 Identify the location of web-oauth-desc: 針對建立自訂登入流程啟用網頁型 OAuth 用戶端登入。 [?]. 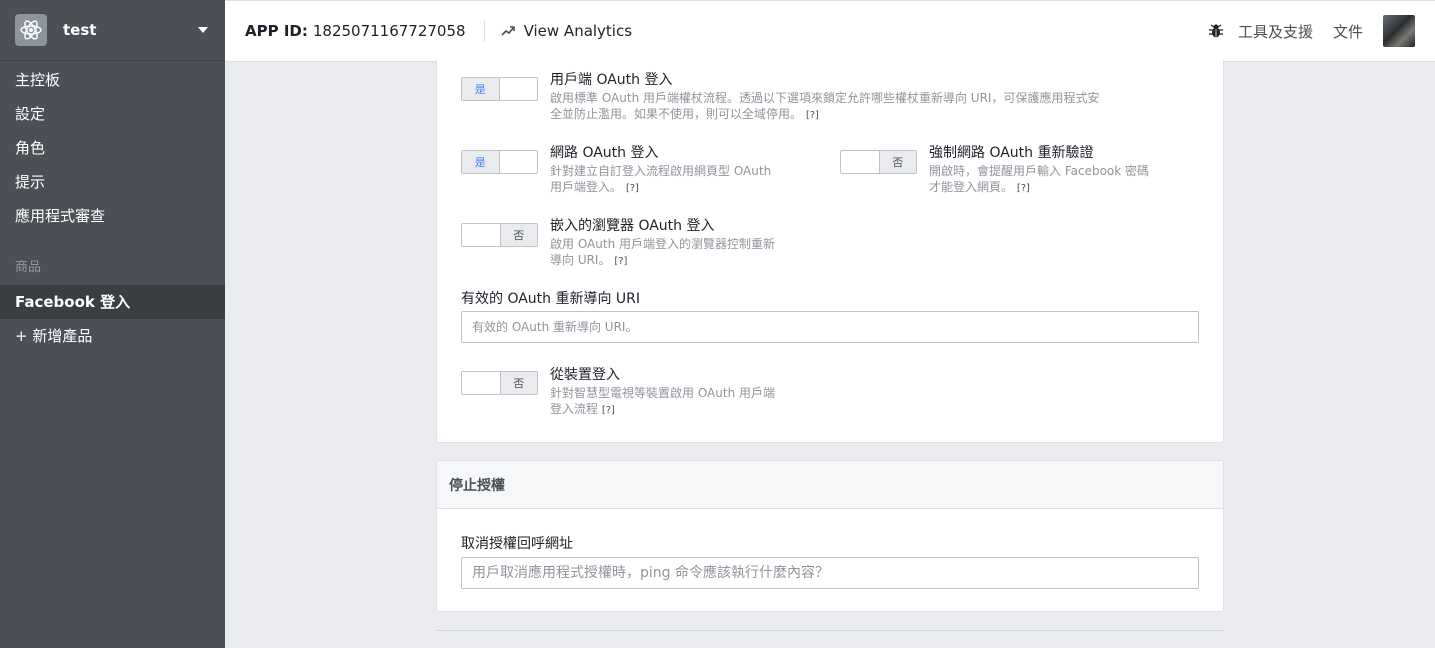
(661, 179).